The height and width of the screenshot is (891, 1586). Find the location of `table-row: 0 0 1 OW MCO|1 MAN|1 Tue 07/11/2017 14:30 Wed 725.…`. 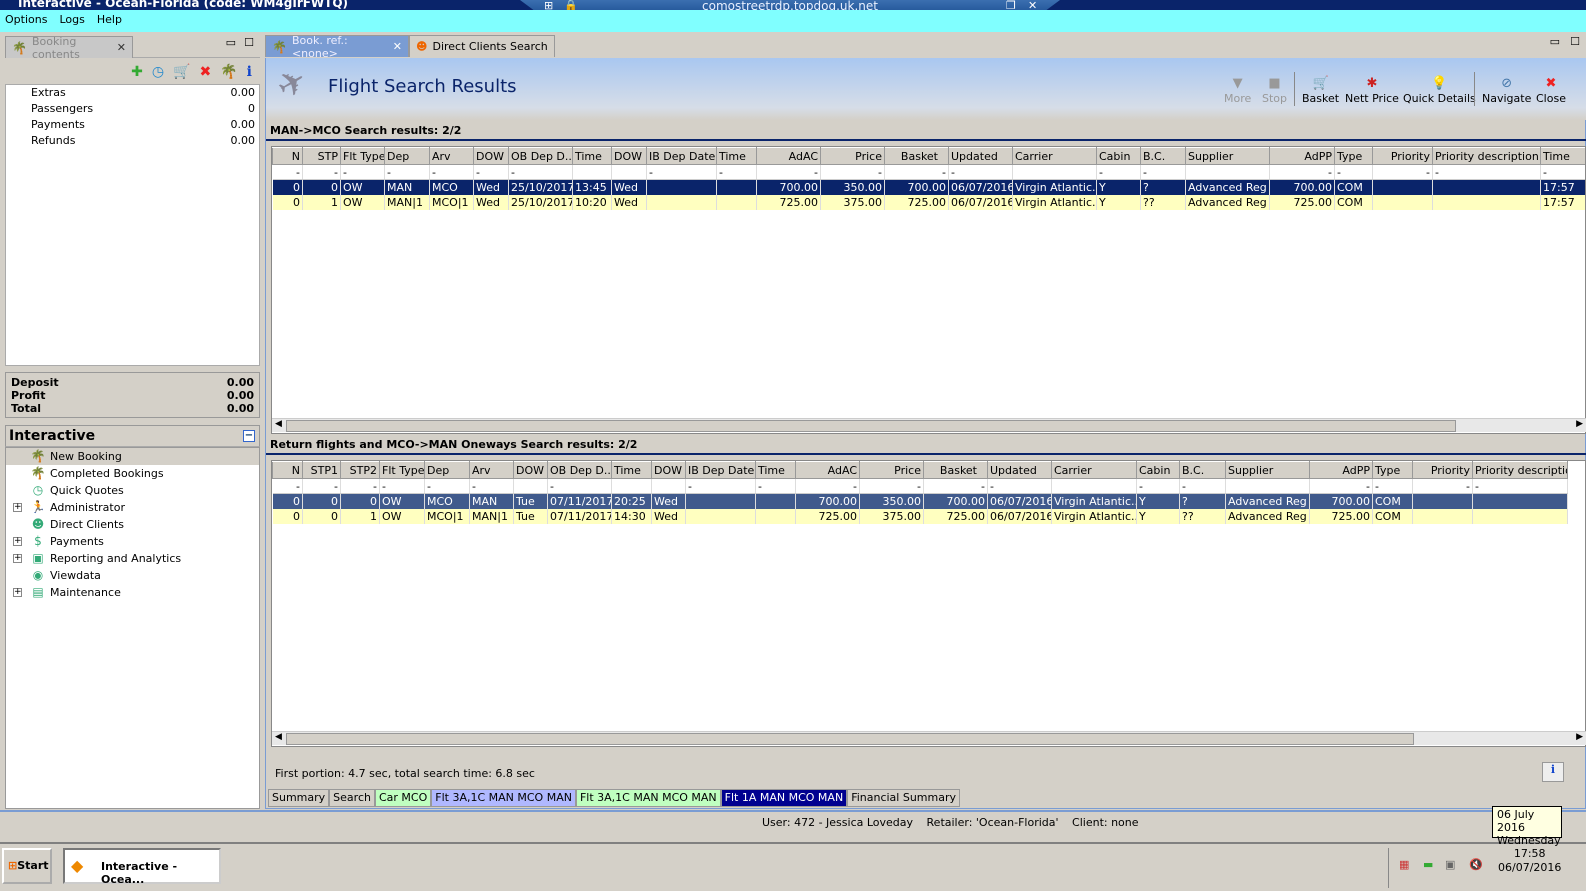

table-row: 0 0 1 OW MCO|1 MAN|1 Tue 07/11/2017 14:30 Wed 725.… is located at coordinates (920, 516).